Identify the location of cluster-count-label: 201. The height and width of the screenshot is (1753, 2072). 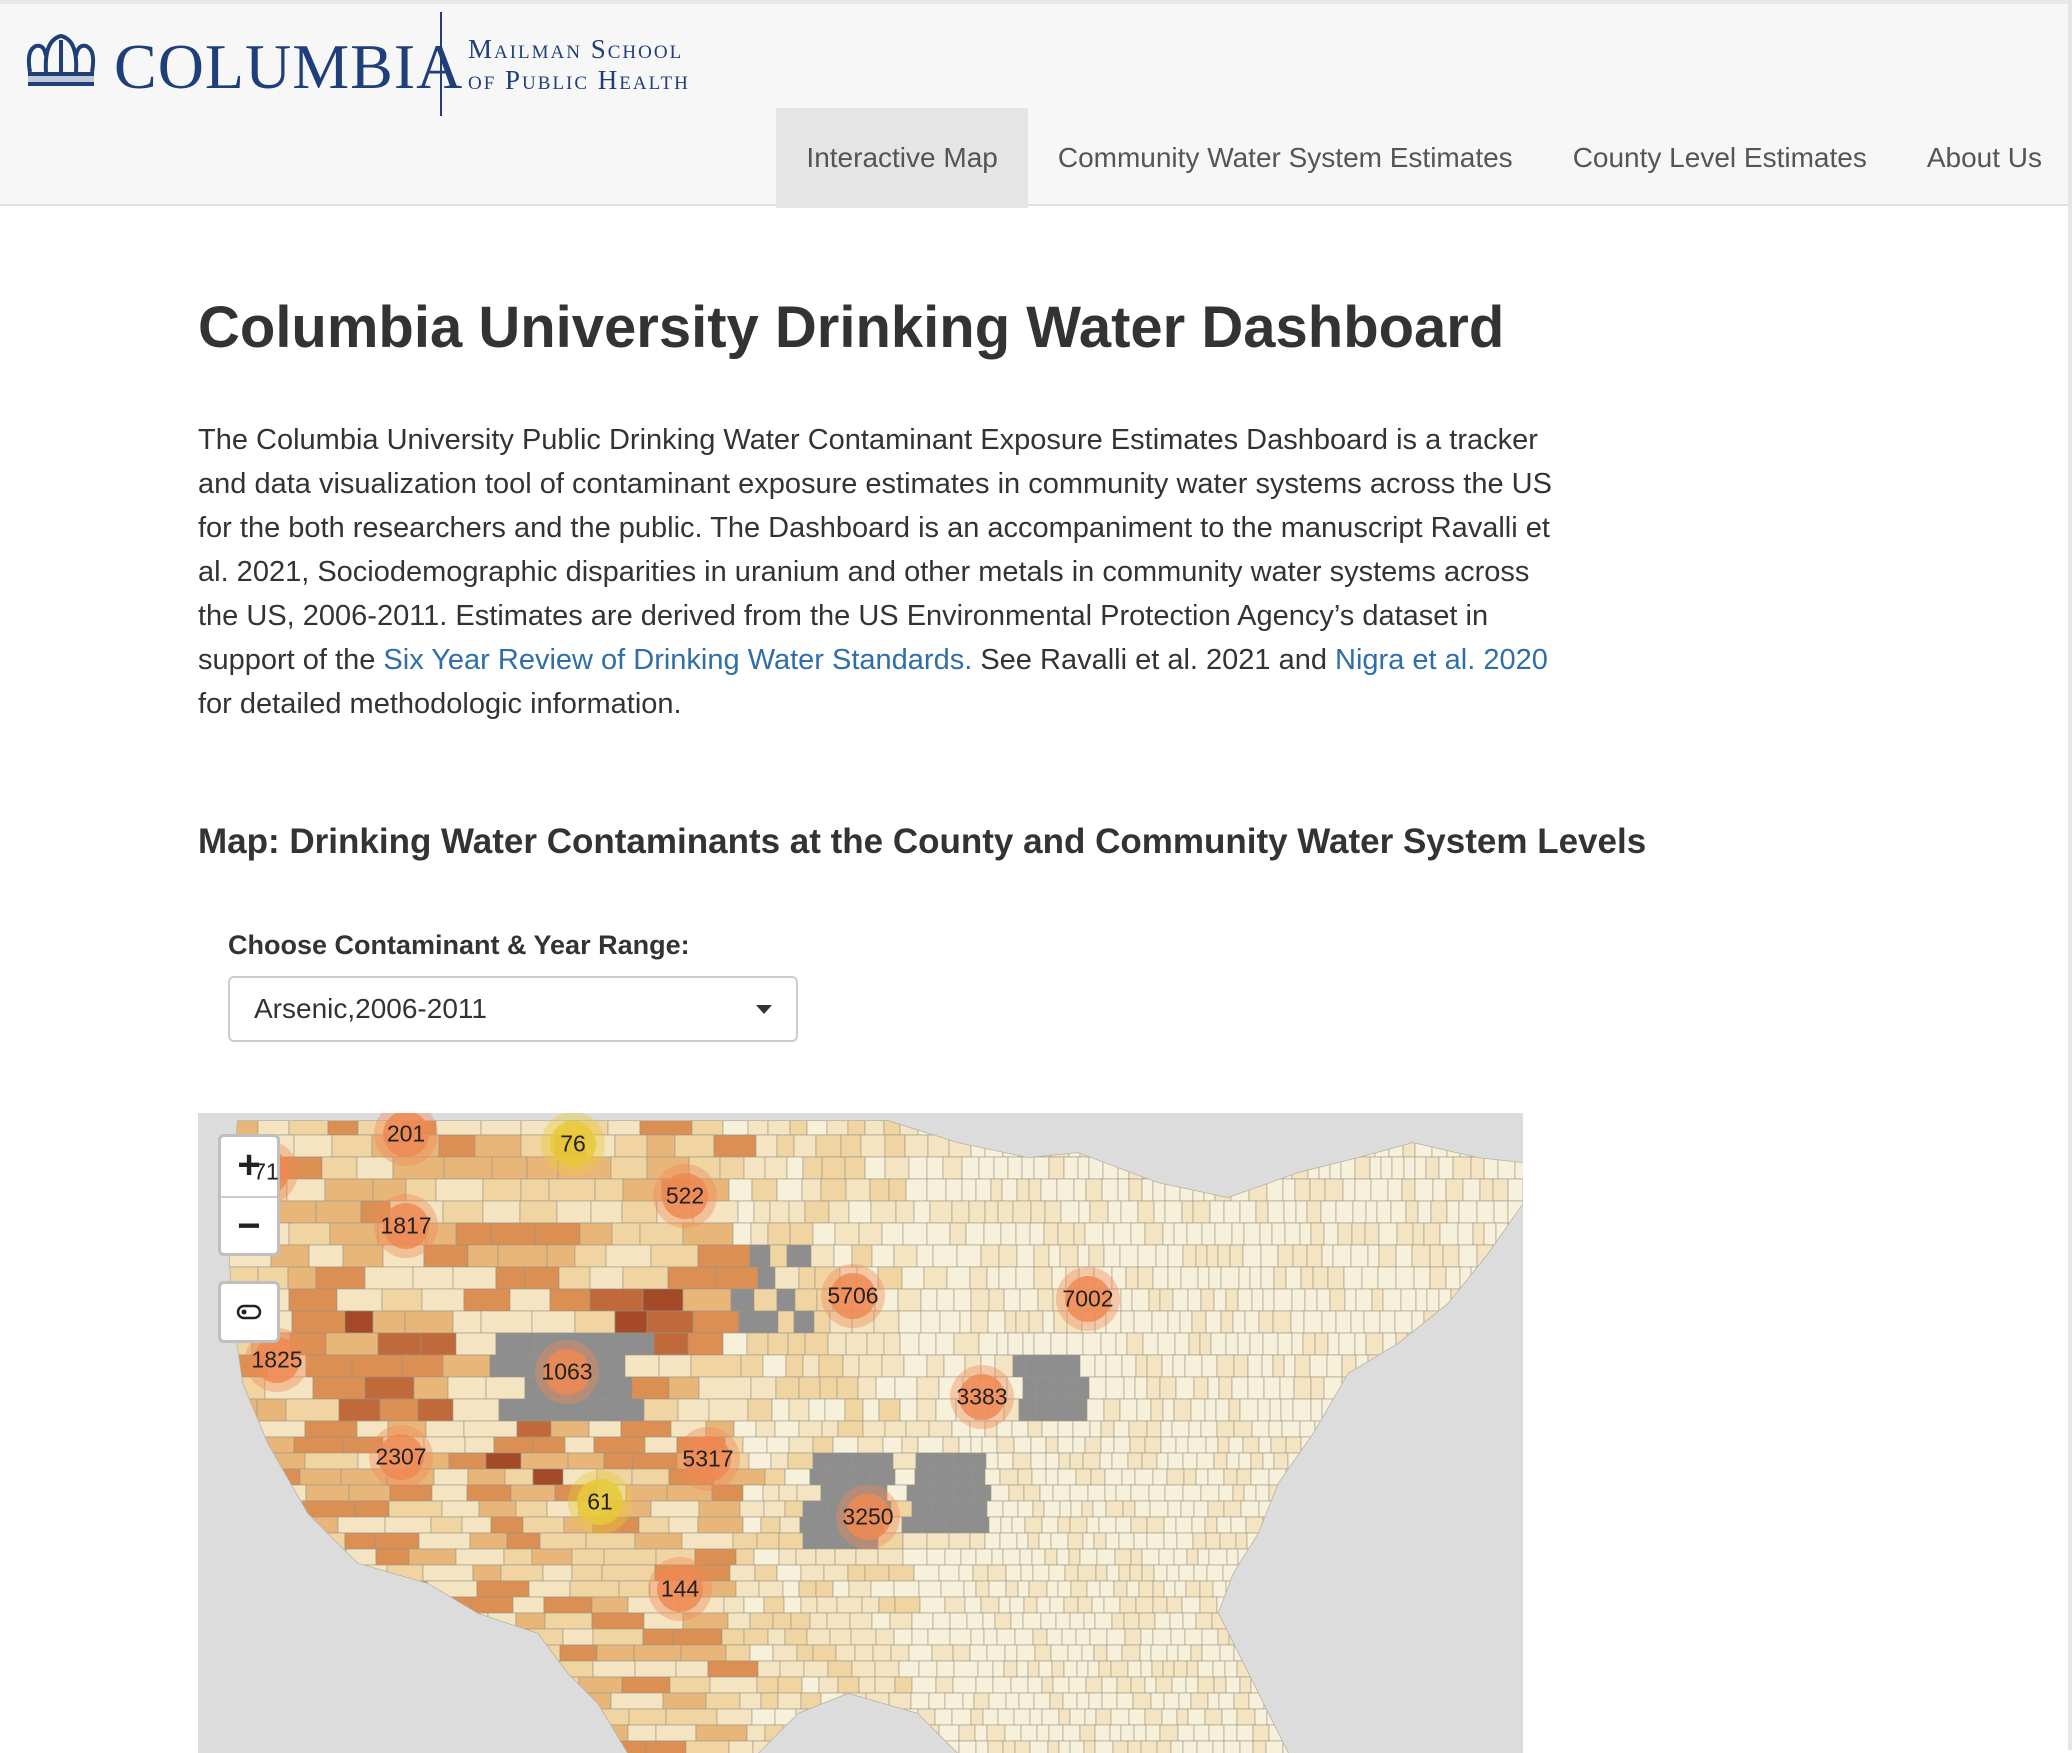
(406, 1134).